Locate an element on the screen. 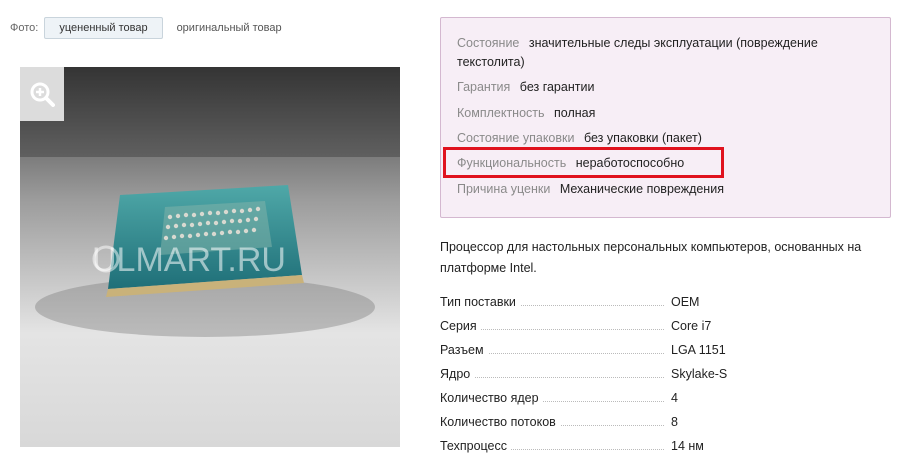  spec-value: Skylake-S is located at coordinates (699, 374).